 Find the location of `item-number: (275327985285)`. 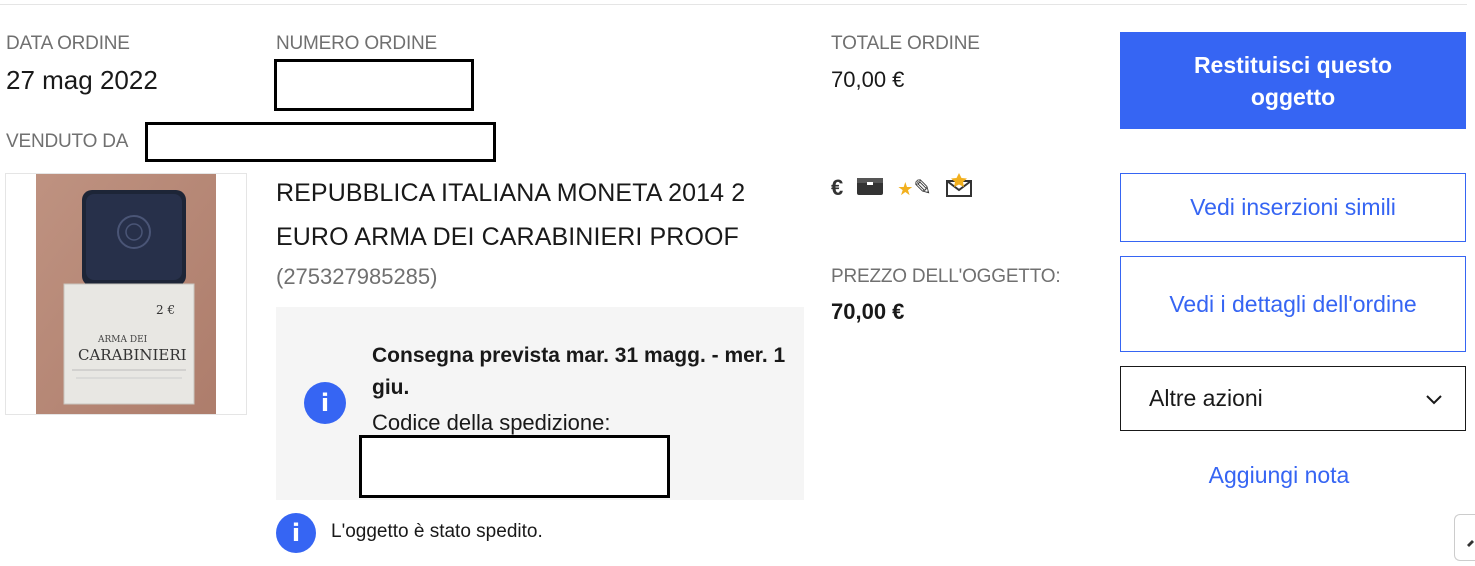

item-number: (275327985285) is located at coordinates (357, 276).